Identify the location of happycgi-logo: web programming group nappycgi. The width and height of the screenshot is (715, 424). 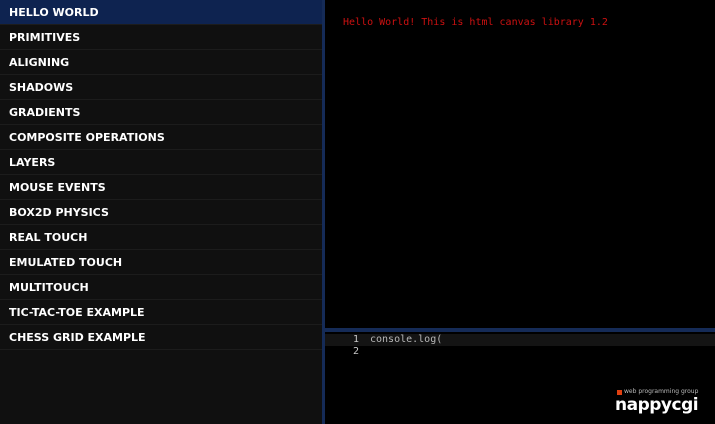
(661, 401).